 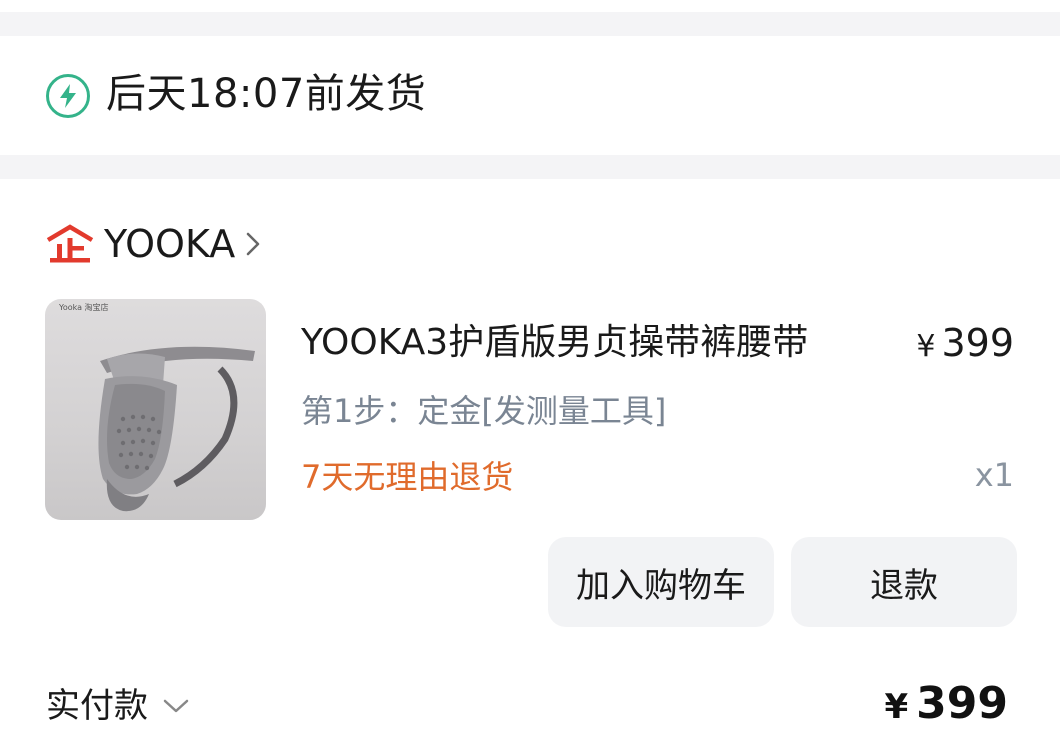 I want to click on payment-label: 实付款, so click(x=97, y=706).